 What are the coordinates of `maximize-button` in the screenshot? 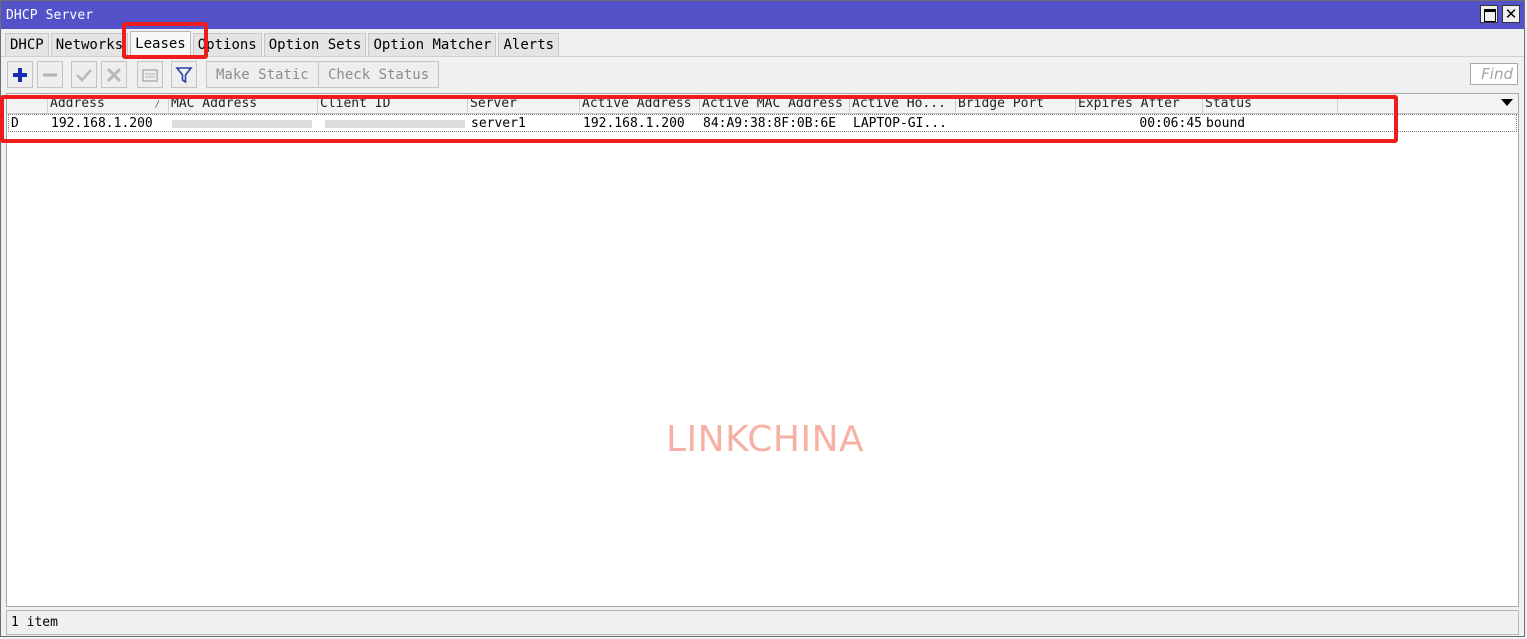 It's located at (1489, 14).